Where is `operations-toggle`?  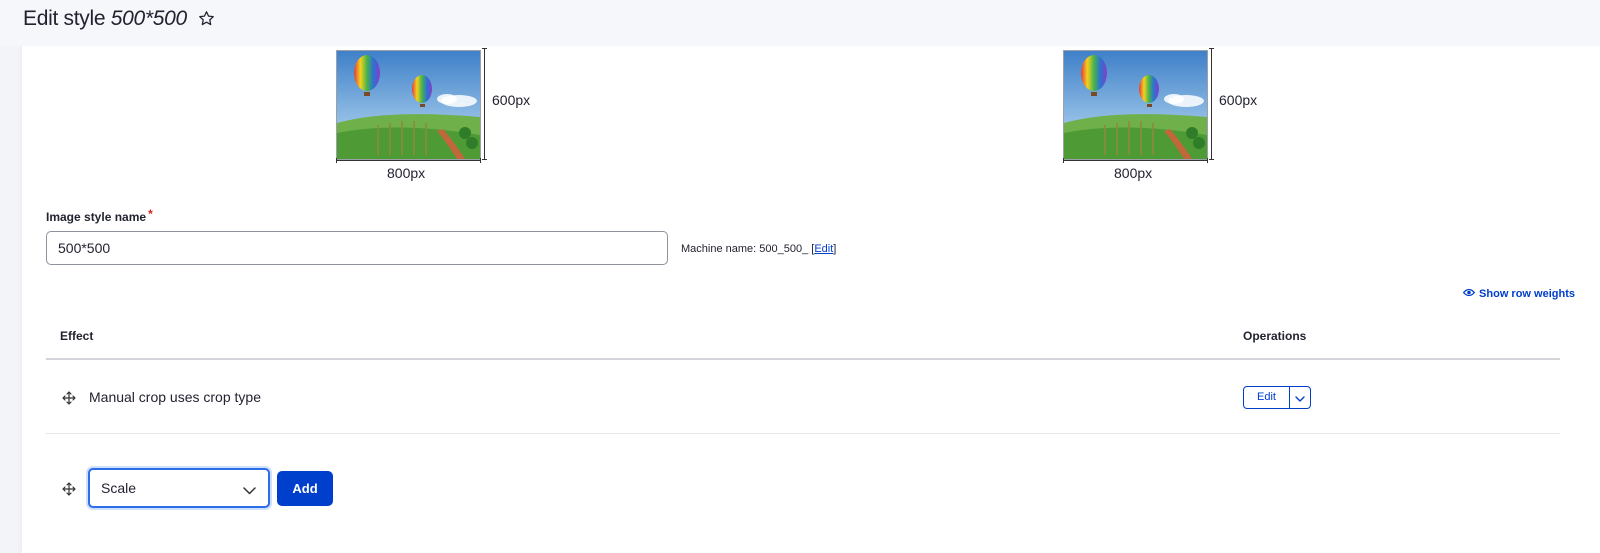
operations-toggle is located at coordinates (1300, 397).